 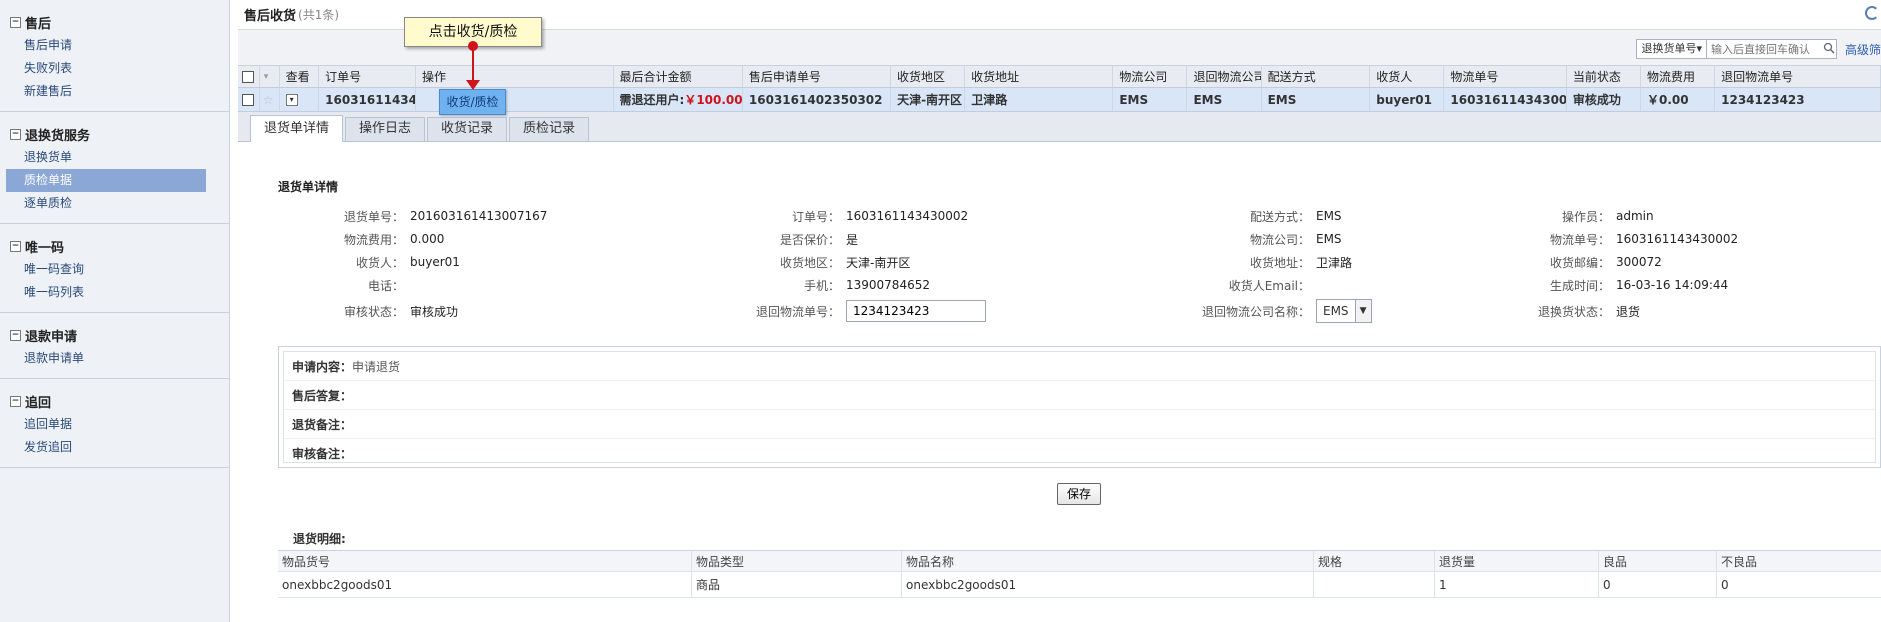 I want to click on field-value: 0.000, so click(x=427, y=239).